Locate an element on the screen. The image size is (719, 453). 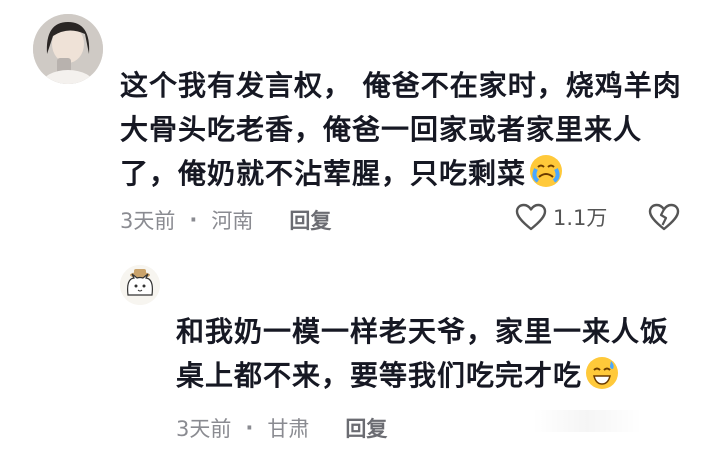
reply-button: 回复 is located at coordinates (310, 220).